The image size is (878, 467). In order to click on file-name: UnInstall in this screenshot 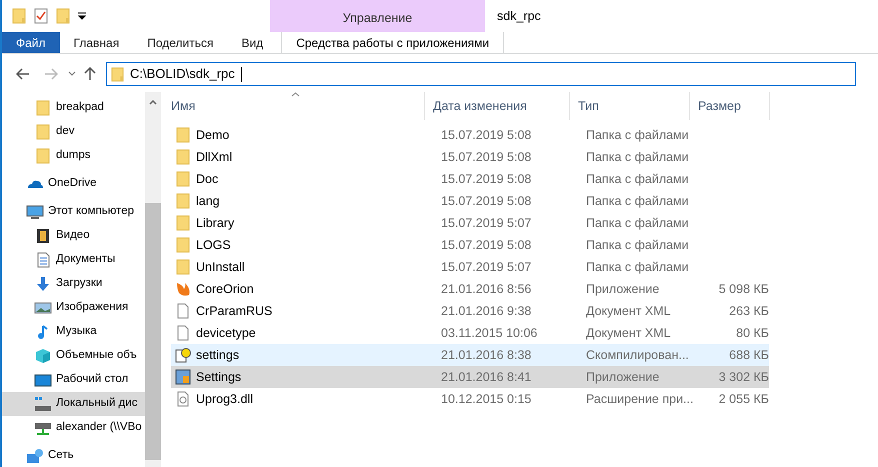, I will do `click(220, 267)`.